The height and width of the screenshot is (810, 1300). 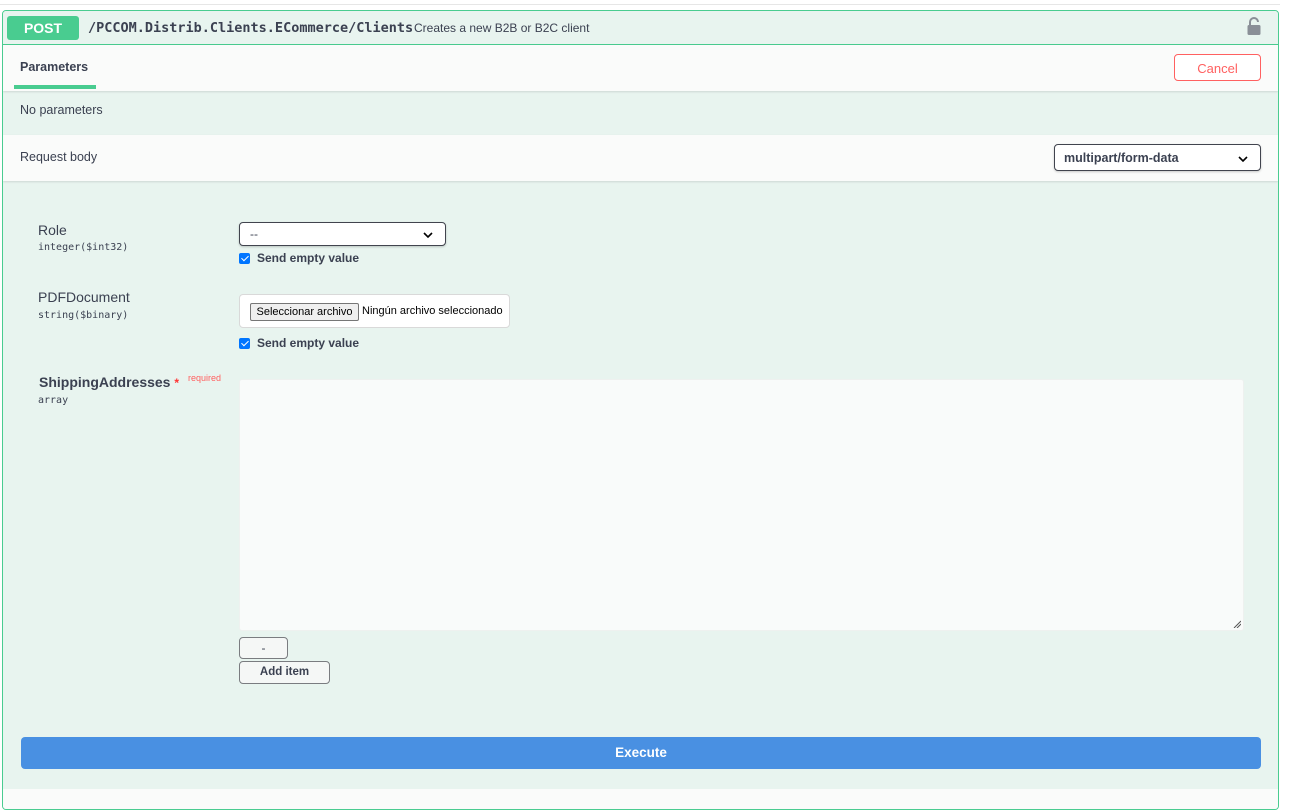 What do you see at coordinates (53, 400) in the screenshot?
I see `param-shipping-type: array` at bounding box center [53, 400].